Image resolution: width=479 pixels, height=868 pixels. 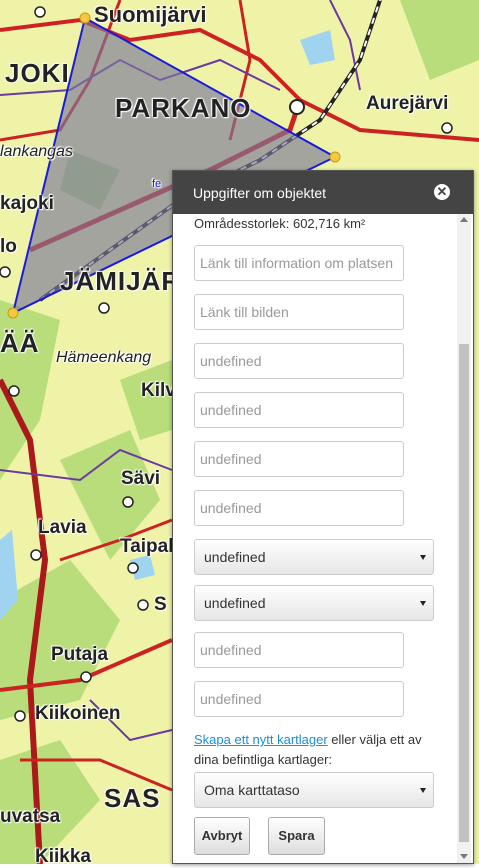 What do you see at coordinates (37, 73) in the screenshot?
I see `place-label: JOKI` at bounding box center [37, 73].